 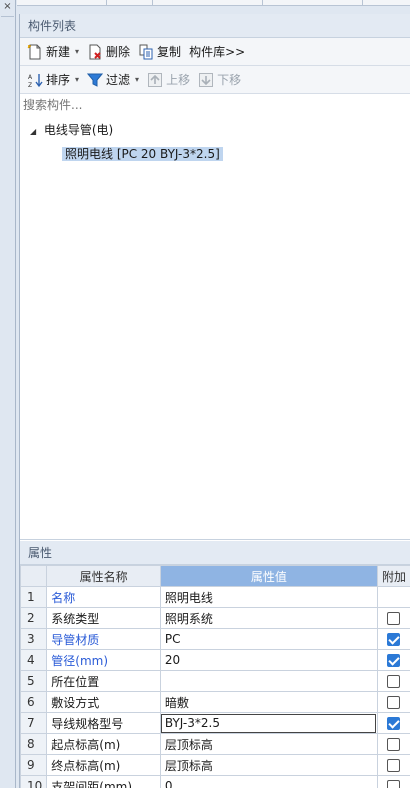 I want to click on property-value-header: 属性值, so click(x=268, y=576).